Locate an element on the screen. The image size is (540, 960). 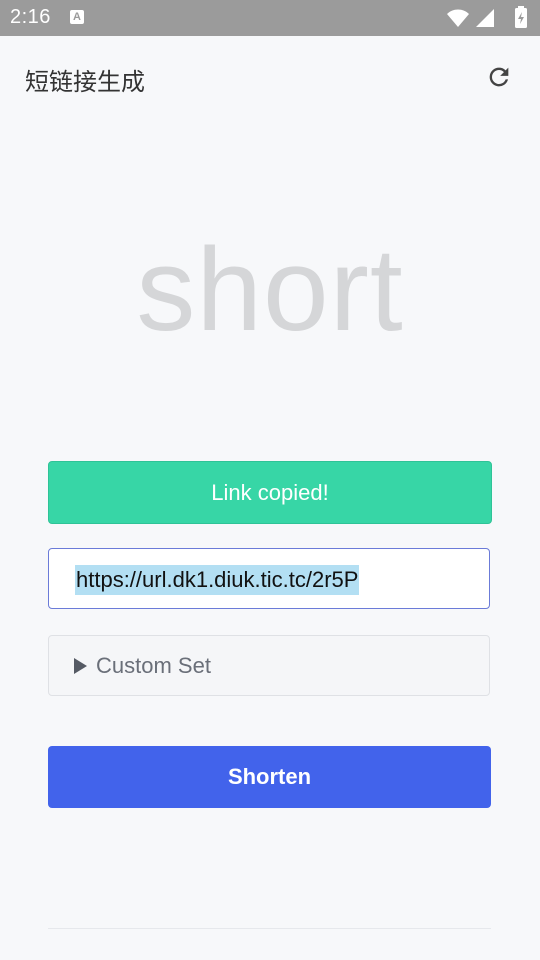
app-bar: 短链接生成 is located at coordinates (270, 78).